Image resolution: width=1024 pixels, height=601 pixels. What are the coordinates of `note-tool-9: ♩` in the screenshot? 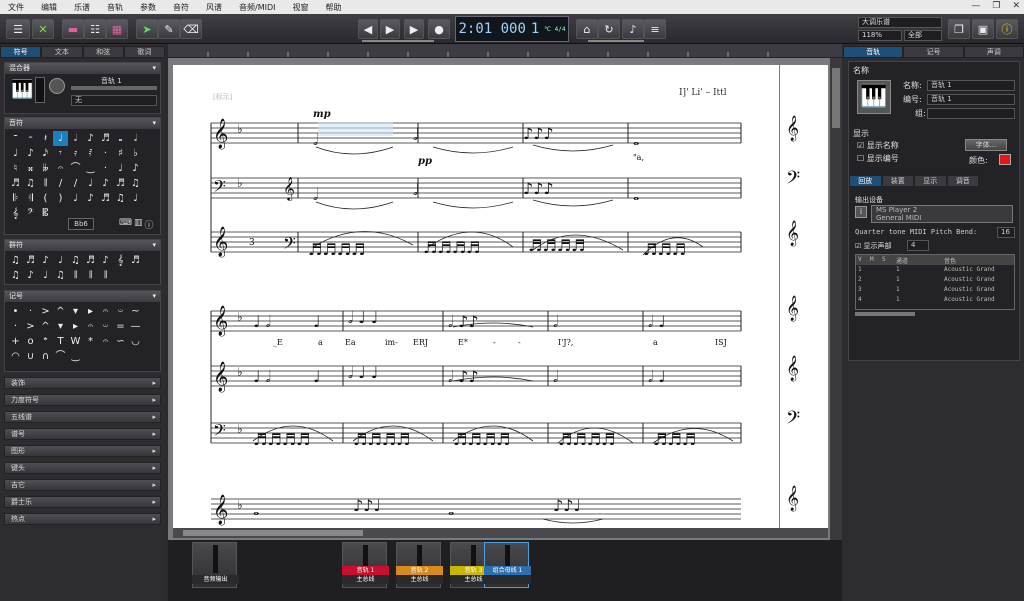 It's located at (15, 153).